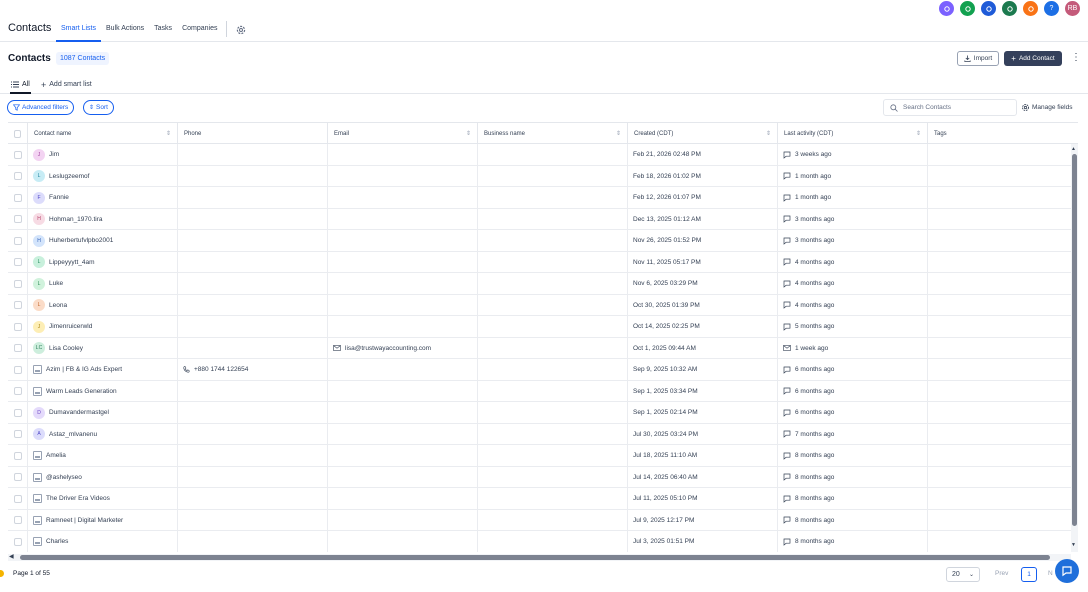 Image resolution: width=1088 pixels, height=592 pixels. What do you see at coordinates (1073, 545) in the screenshot?
I see `scroll-down-icon: ▼` at bounding box center [1073, 545].